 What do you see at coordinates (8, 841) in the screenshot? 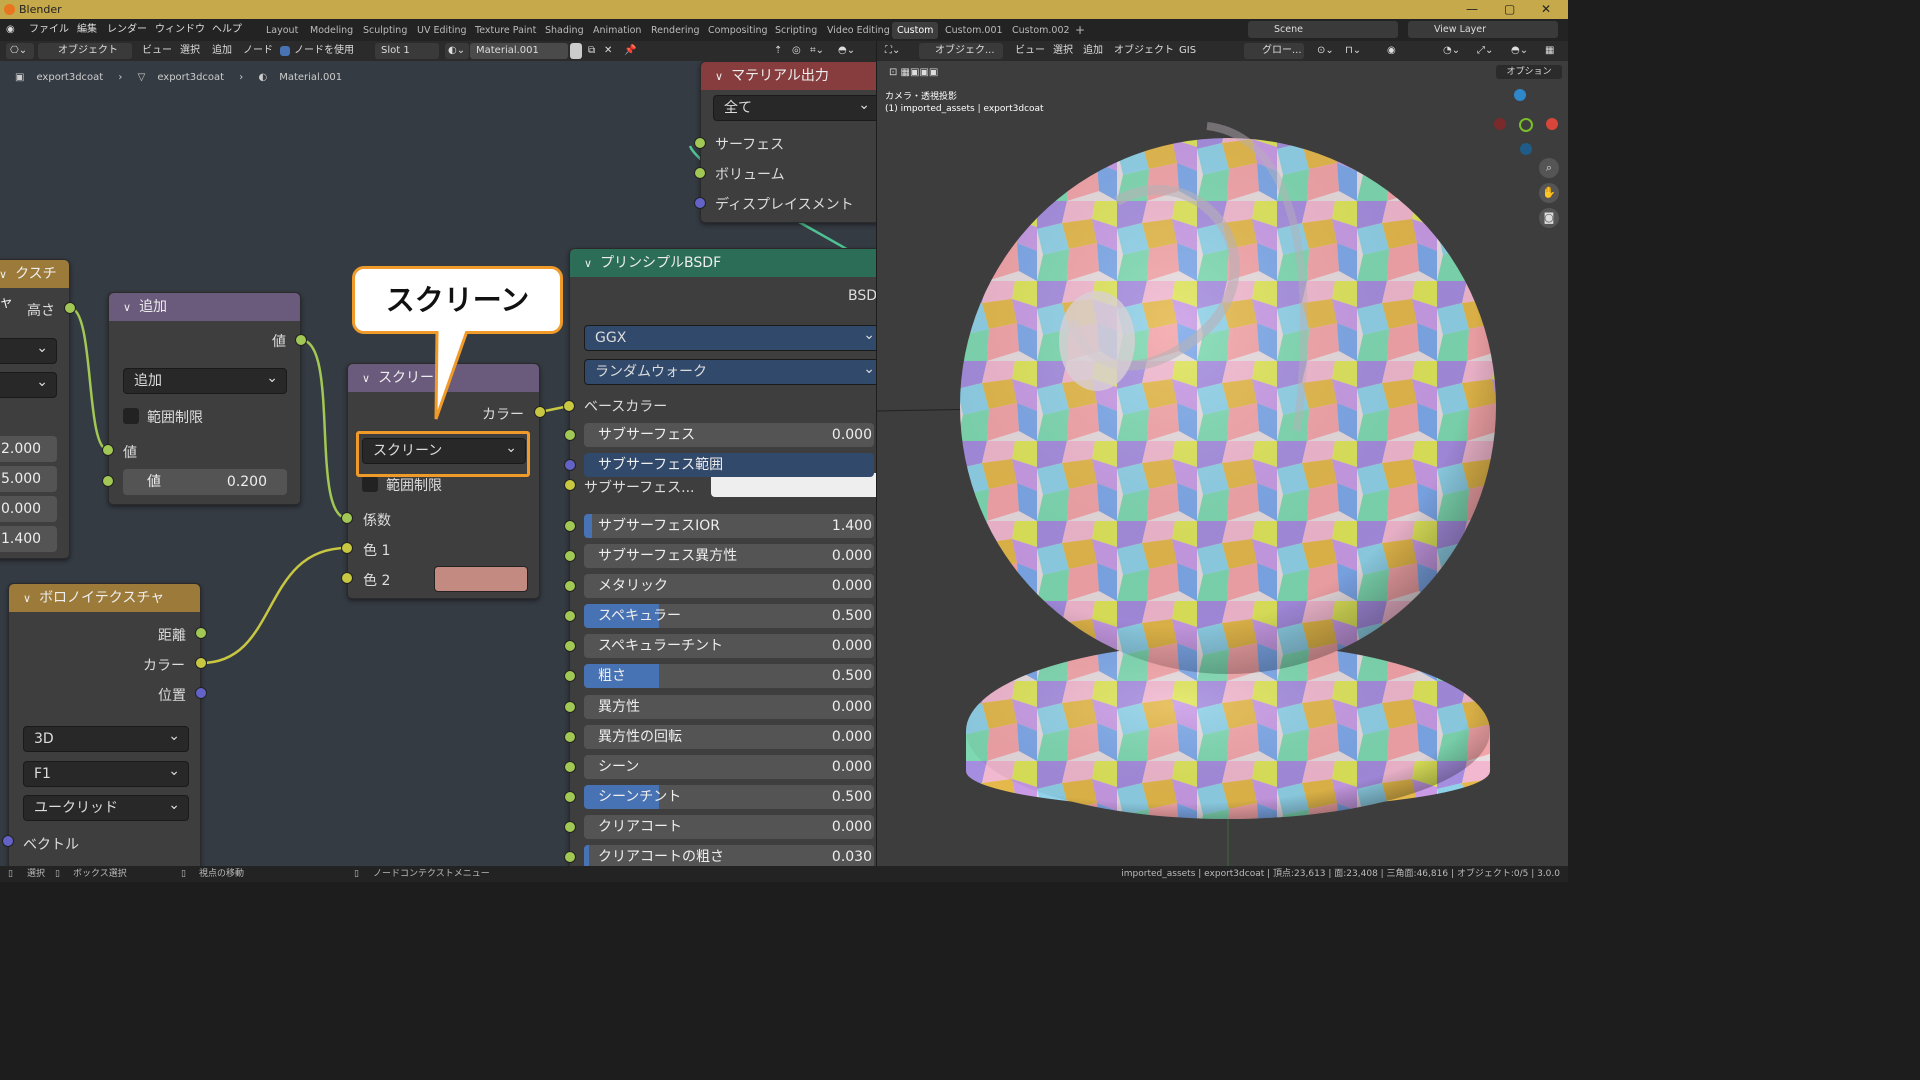
I see `vector-input-socket` at bounding box center [8, 841].